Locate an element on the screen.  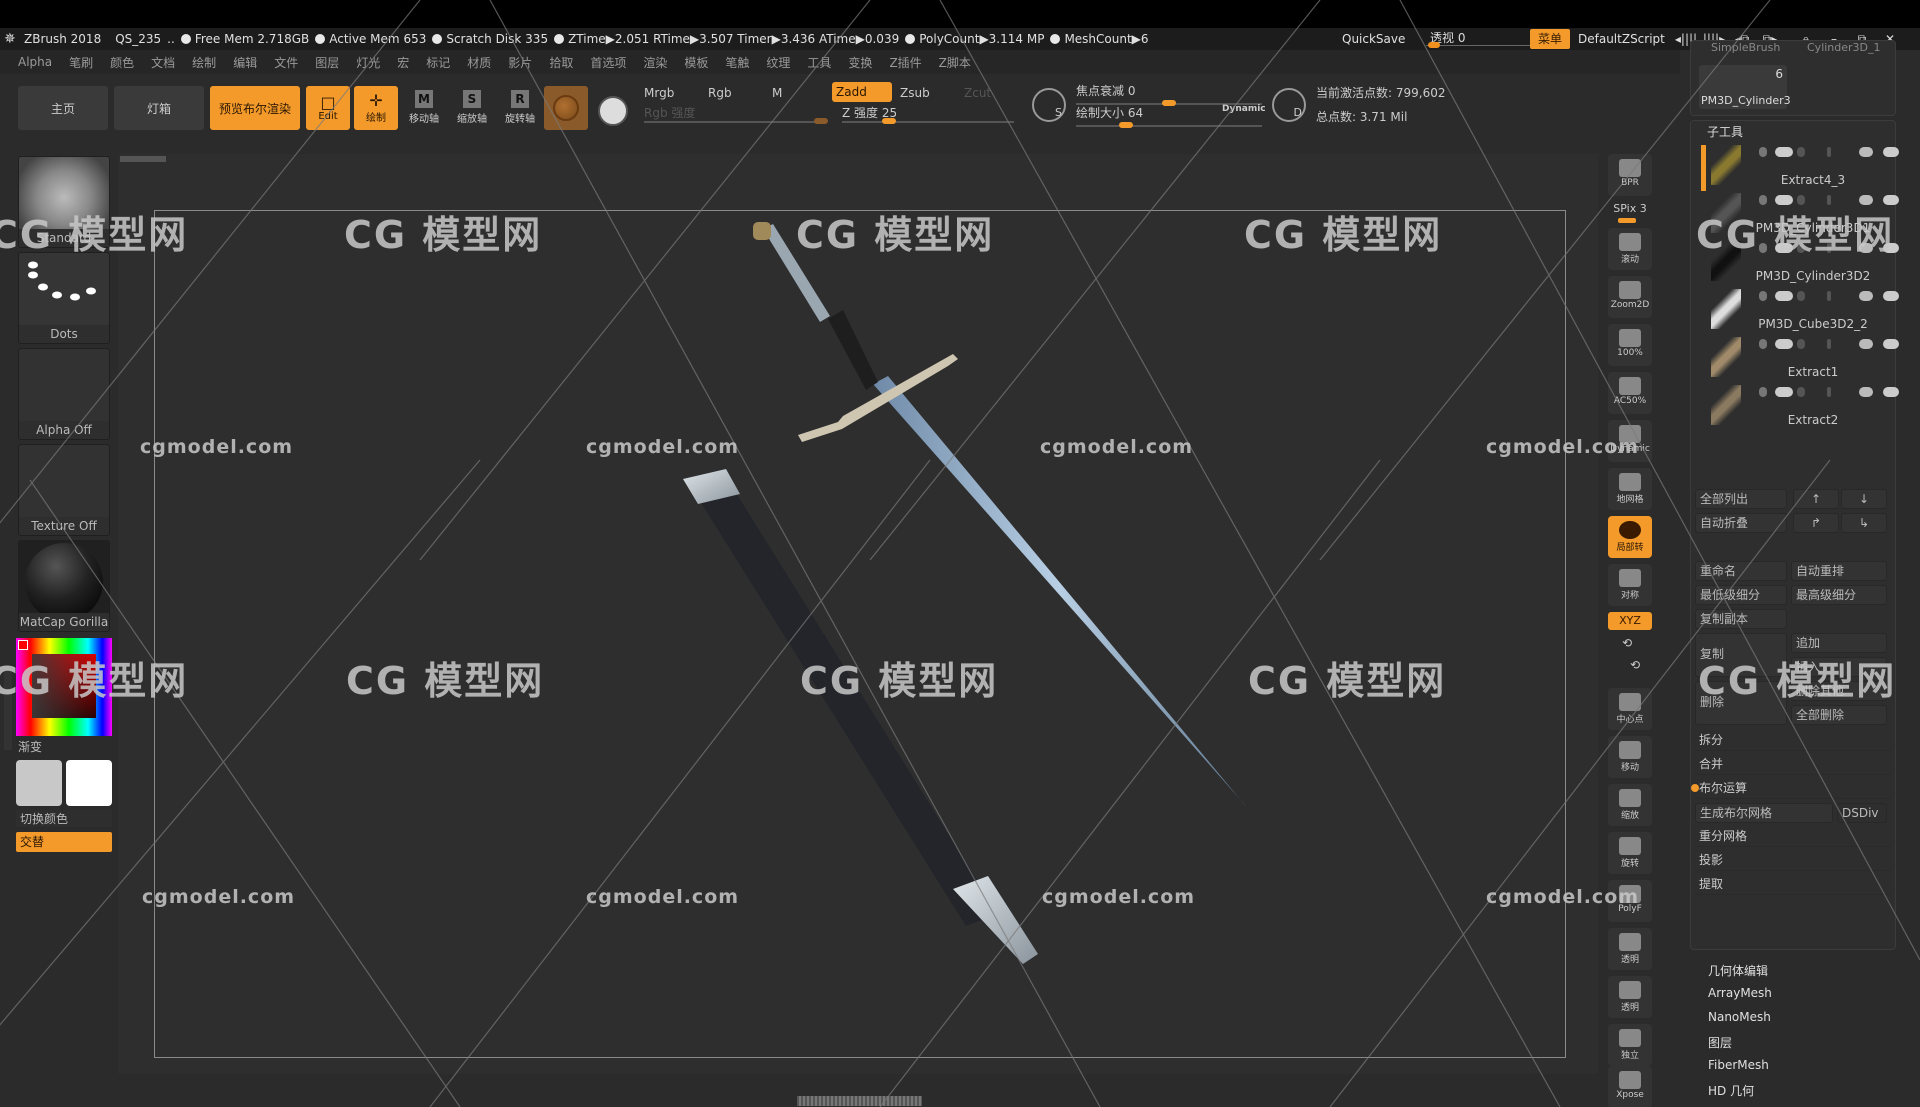
floor-grid-button: 地网格 is located at coordinates (1630, 489).